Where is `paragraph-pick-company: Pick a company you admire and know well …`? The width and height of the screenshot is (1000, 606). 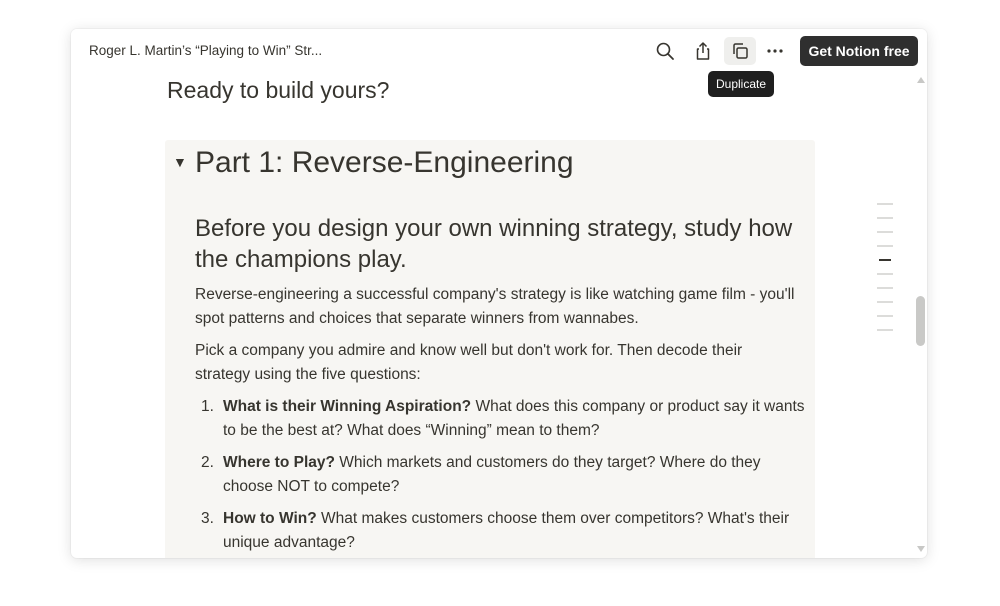 paragraph-pick-company: Pick a company you admire and know well … is located at coordinates (469, 362).